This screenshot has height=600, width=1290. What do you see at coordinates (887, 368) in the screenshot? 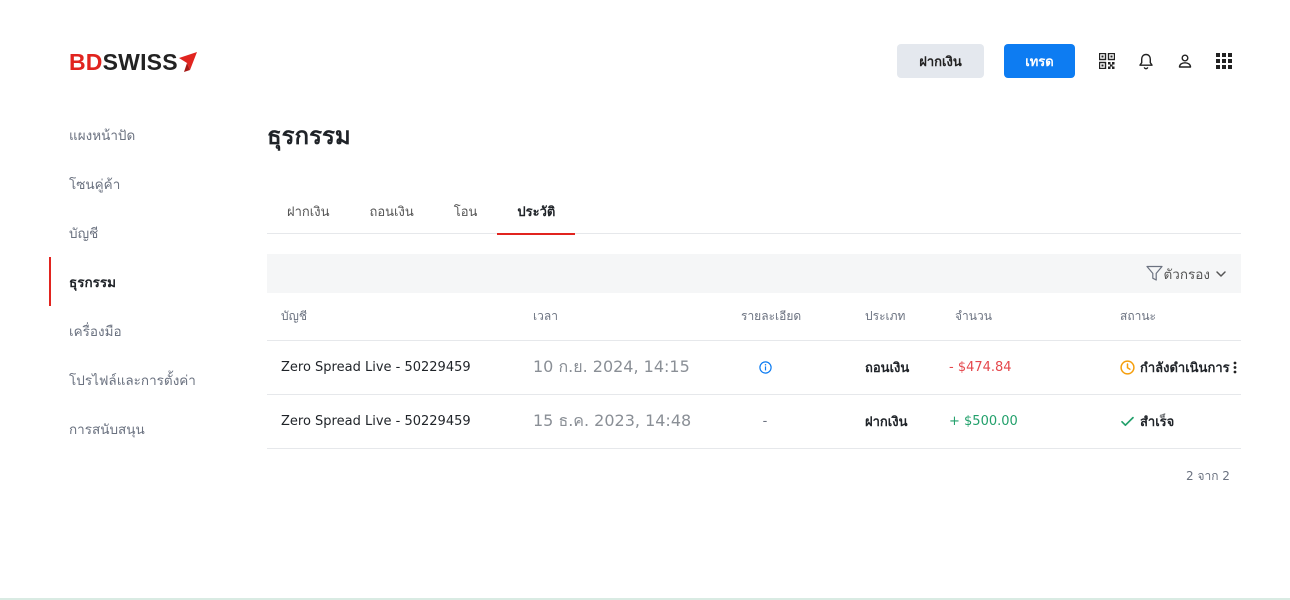
I see `type-cell: ถอนเงิน` at bounding box center [887, 368].